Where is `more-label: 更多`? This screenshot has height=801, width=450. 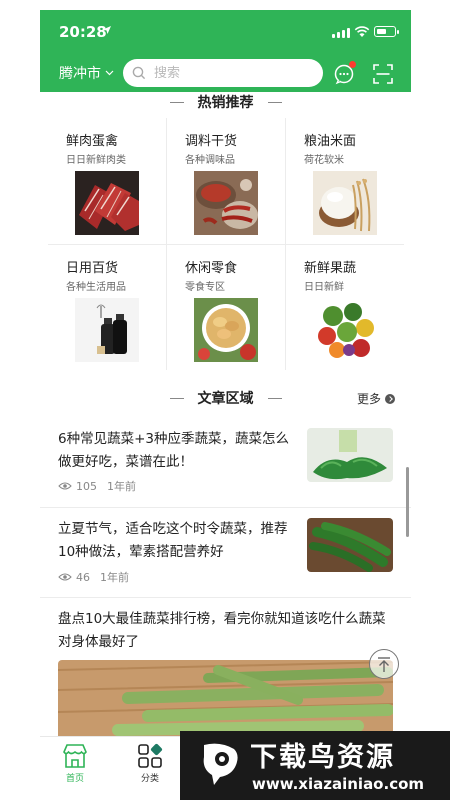 more-label: 更多 is located at coordinates (369, 399).